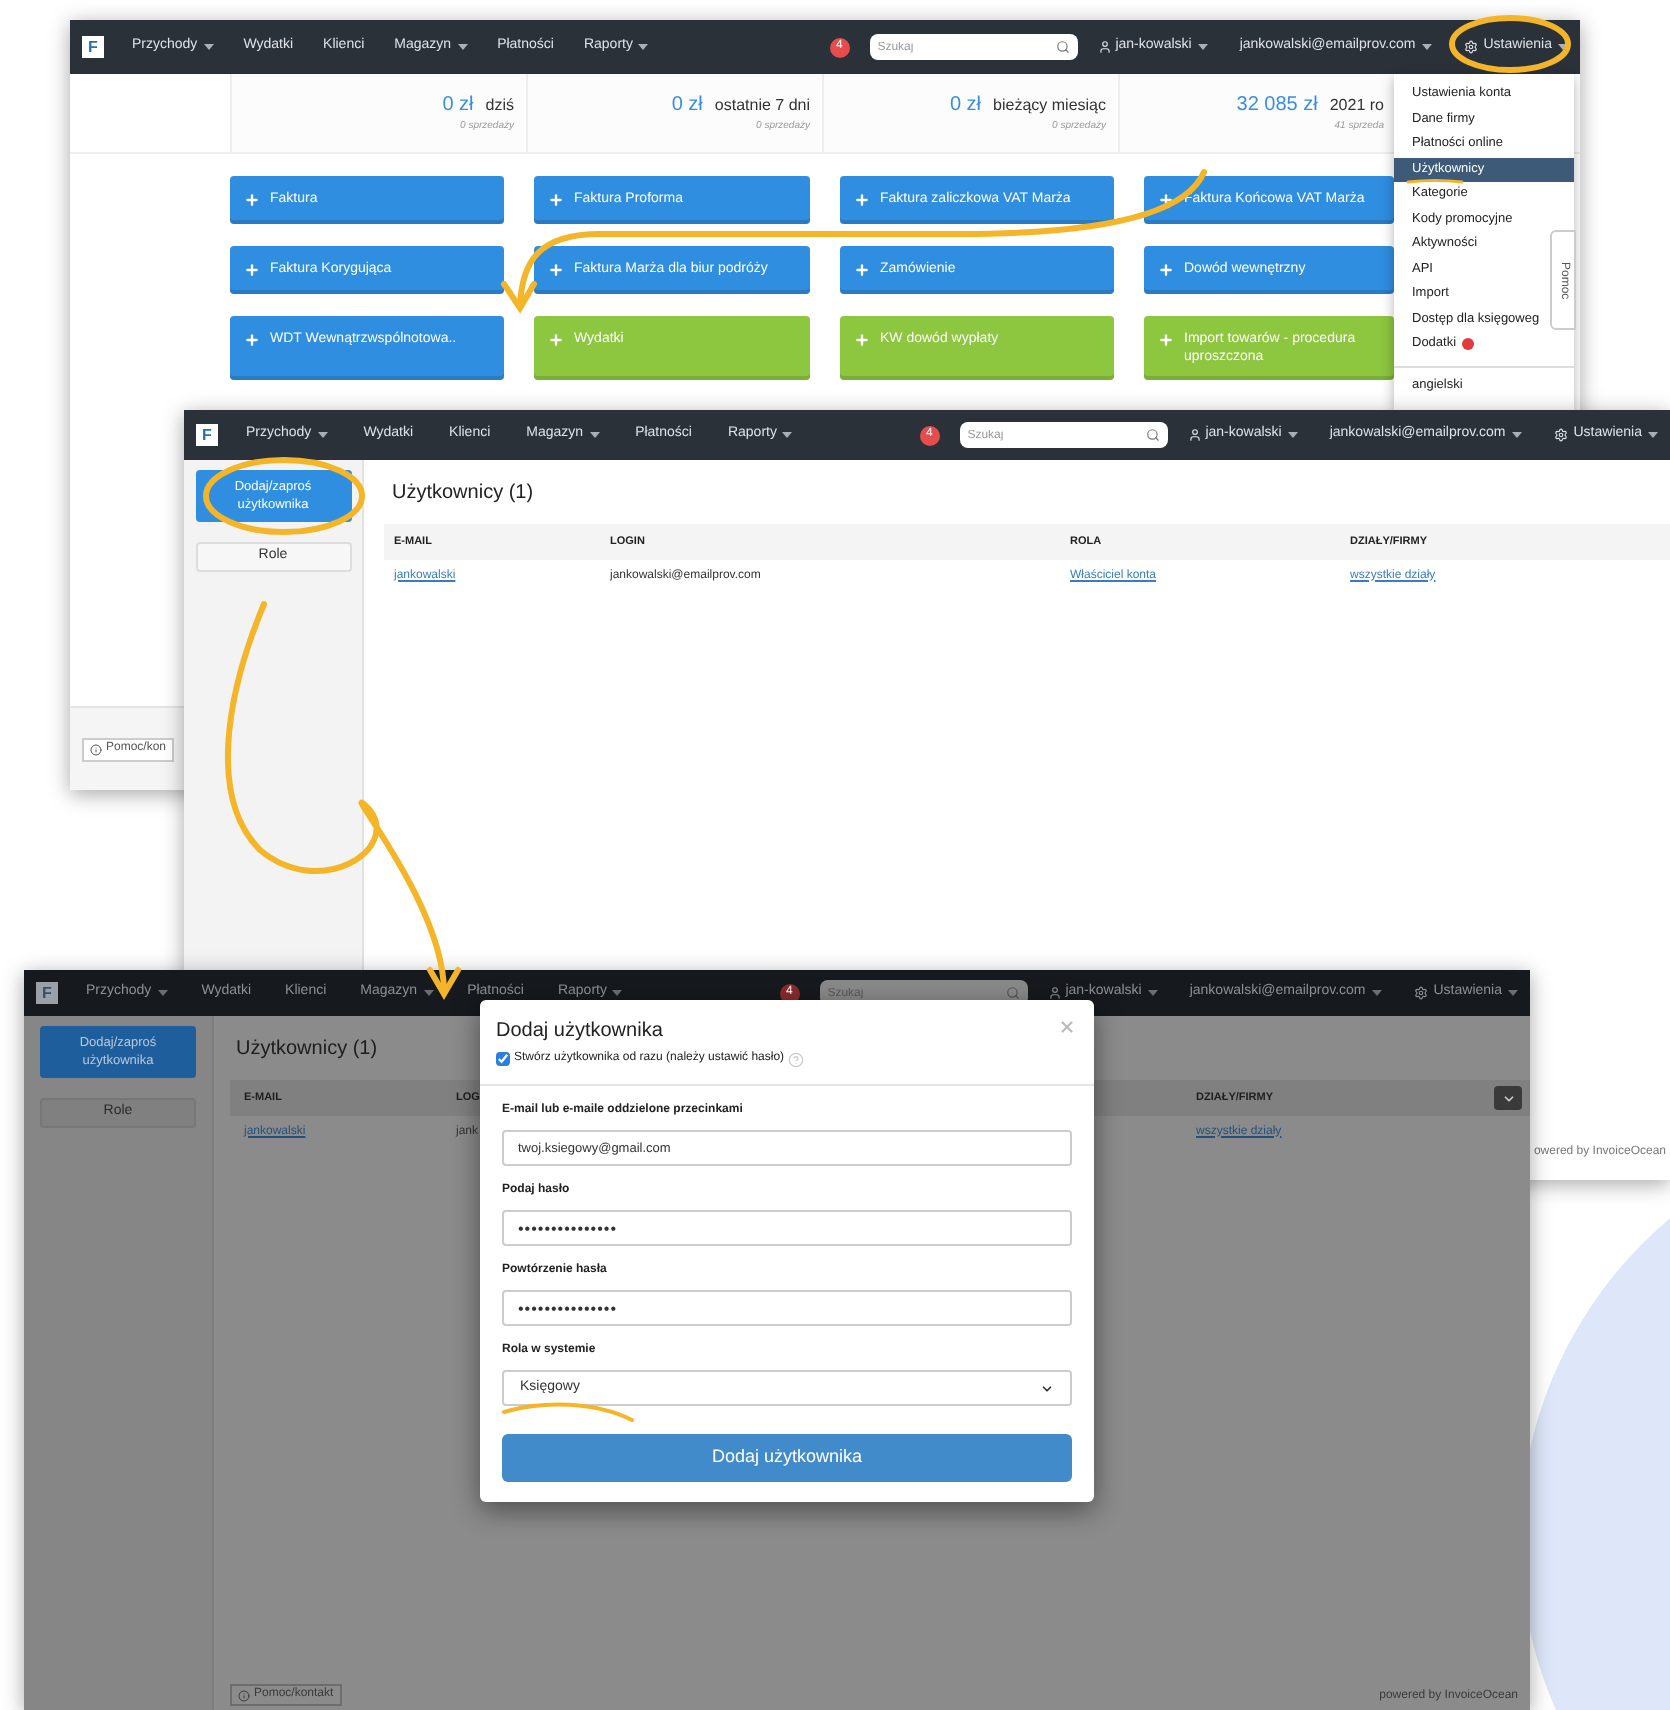 The image size is (1670, 1710). Describe the element at coordinates (579, 1032) in the screenshot. I see `dialog-title: Dodaj użytkownika` at that location.